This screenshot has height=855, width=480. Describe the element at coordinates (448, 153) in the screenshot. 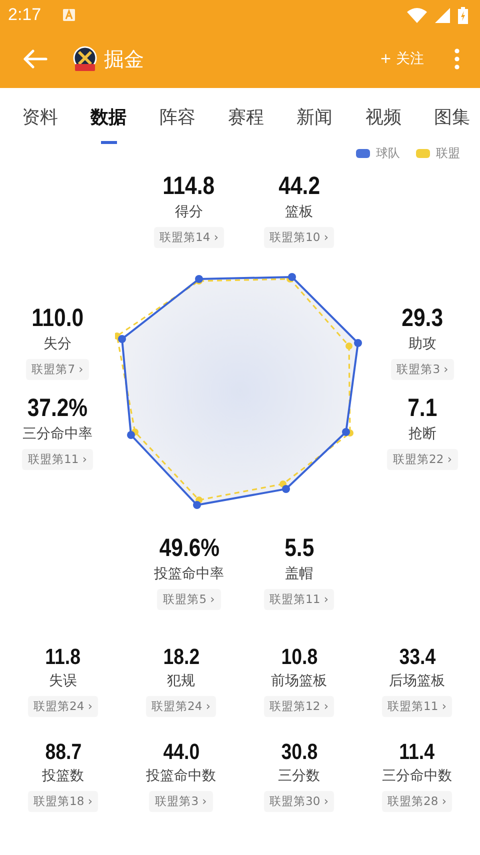

I see `legend-label: 联盟` at that location.